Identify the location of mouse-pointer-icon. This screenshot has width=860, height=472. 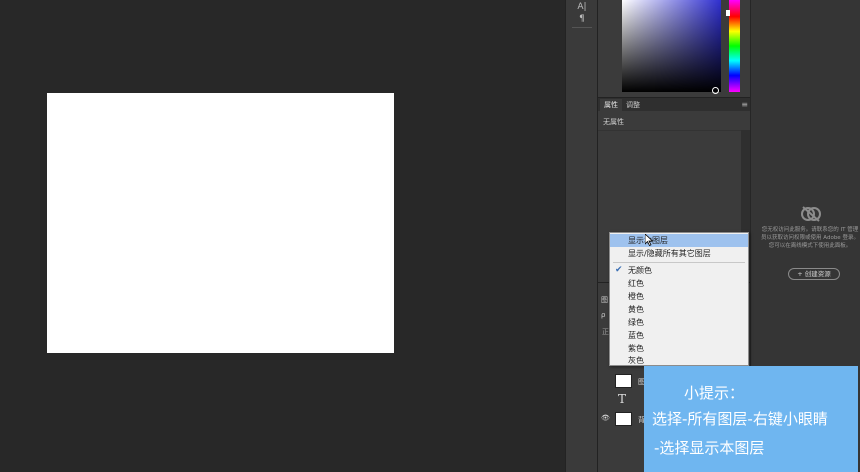
(649, 240).